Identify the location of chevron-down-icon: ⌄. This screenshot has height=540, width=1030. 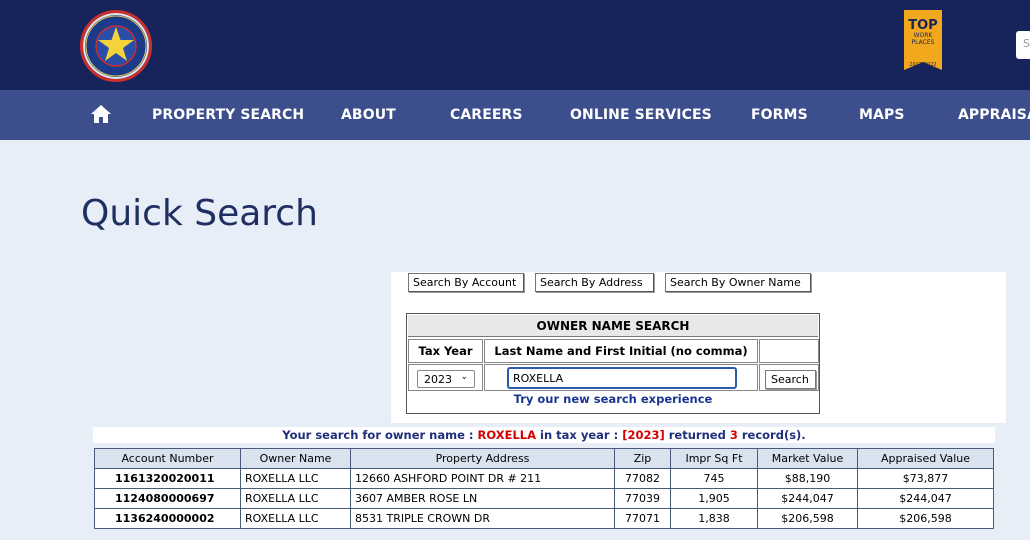
(464, 377).